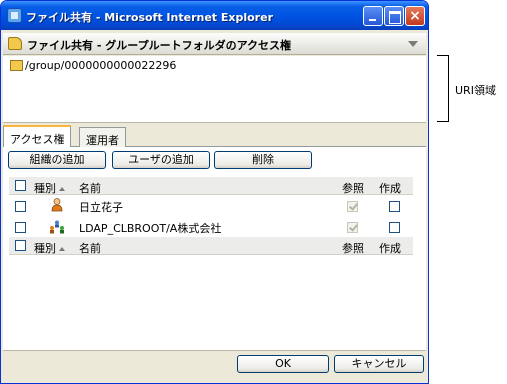  Describe the element at coordinates (390, 248) in the screenshot. I see `column-create-bottom: 作成` at that location.